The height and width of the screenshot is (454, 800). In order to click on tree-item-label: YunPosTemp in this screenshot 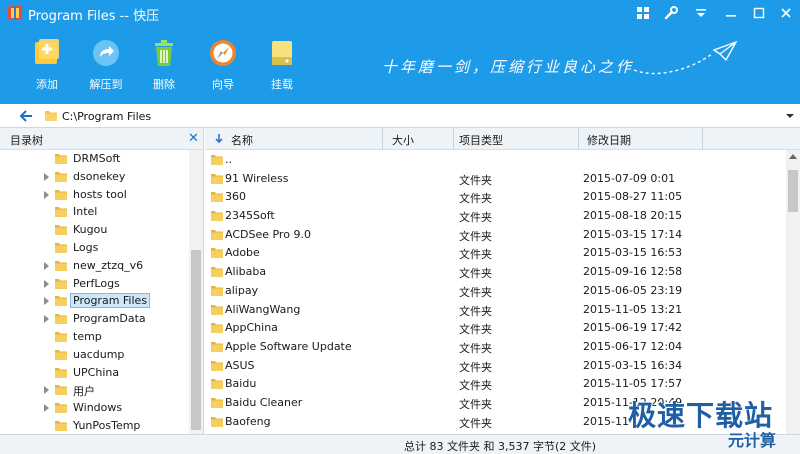, I will do `click(107, 425)`.